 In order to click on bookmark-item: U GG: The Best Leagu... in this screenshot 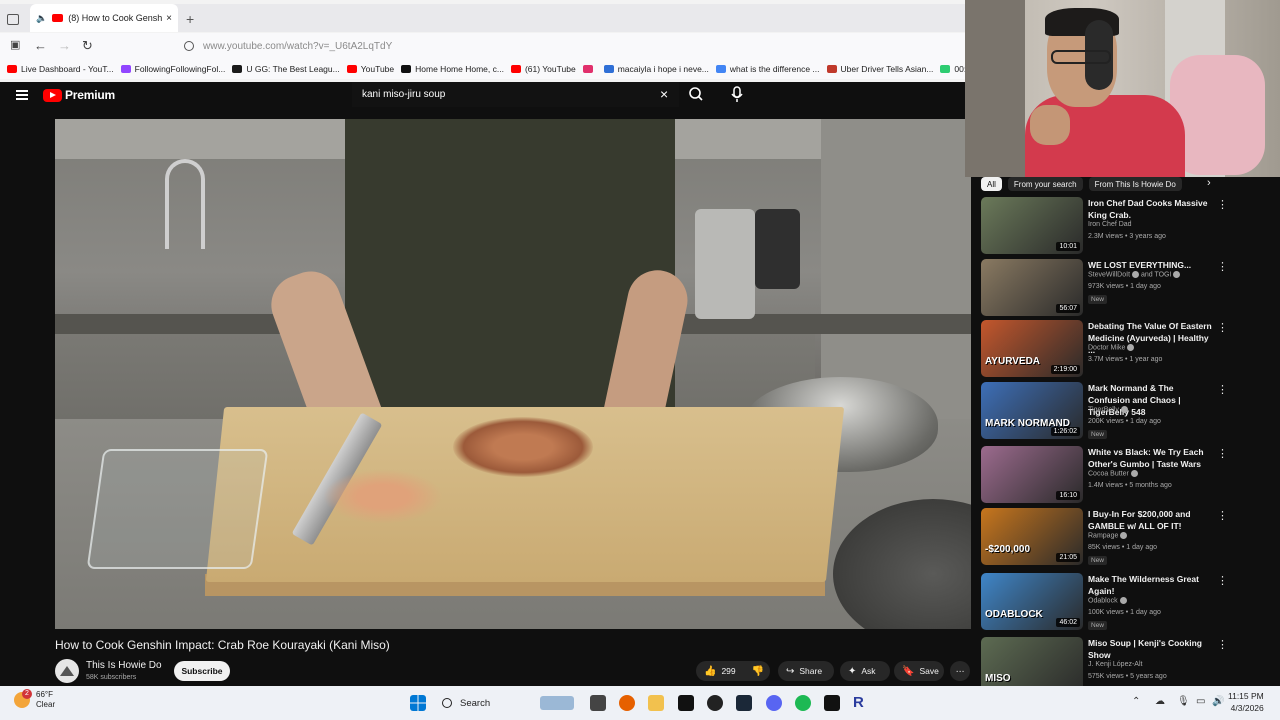, I will do `click(286, 69)`.